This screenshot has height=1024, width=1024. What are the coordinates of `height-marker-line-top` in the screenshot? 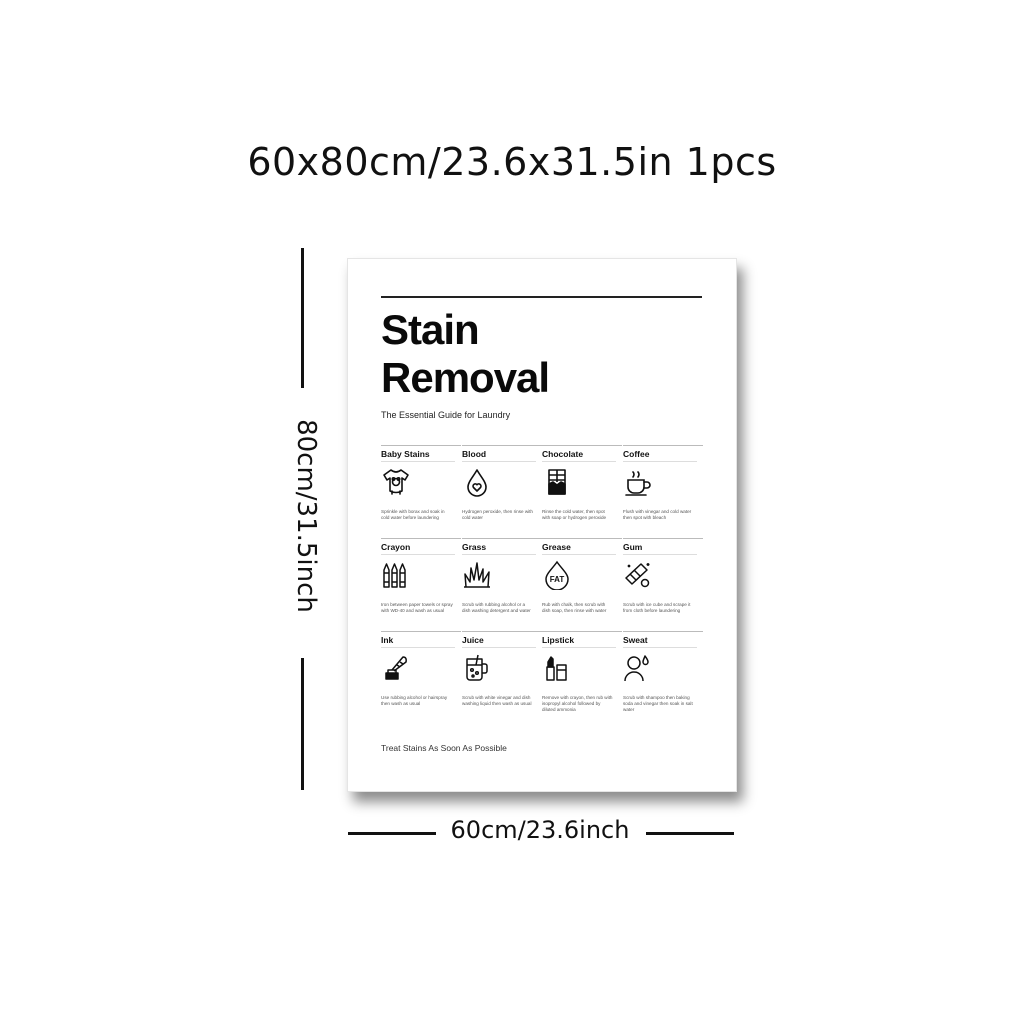 It's located at (302, 318).